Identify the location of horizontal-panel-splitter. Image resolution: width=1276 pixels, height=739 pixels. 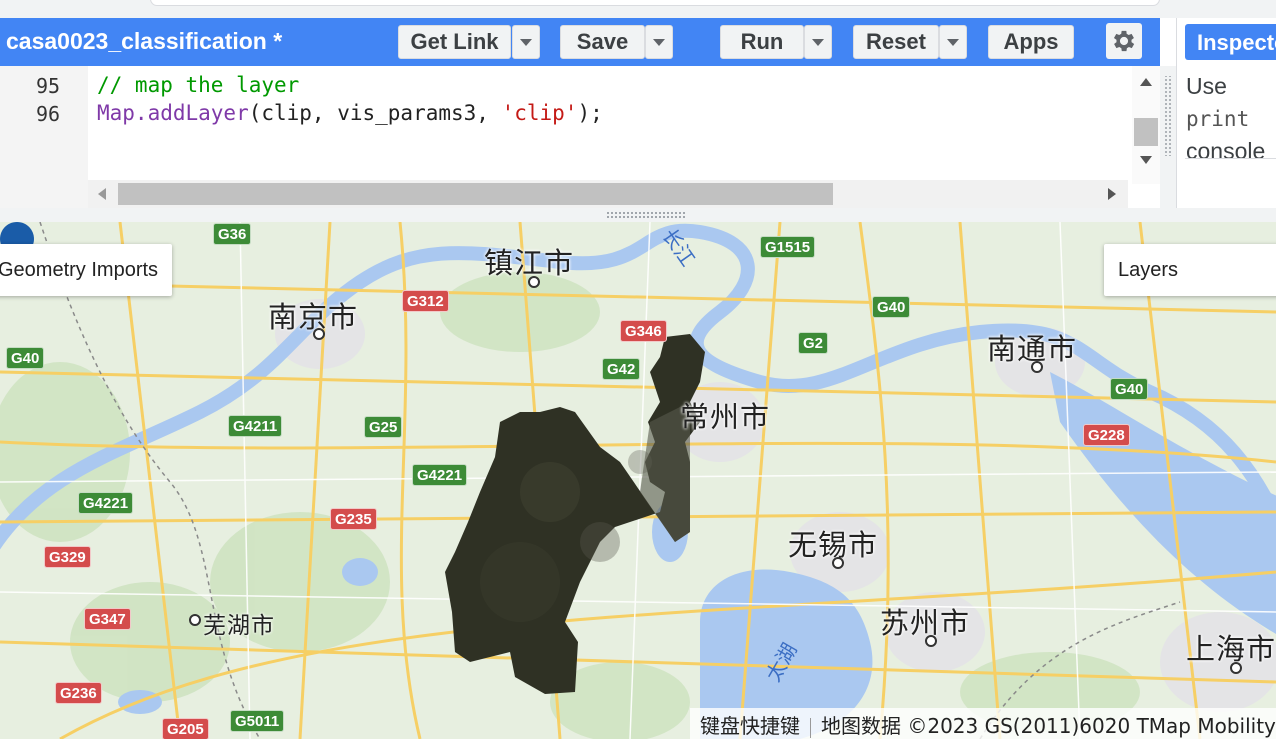
(638, 215).